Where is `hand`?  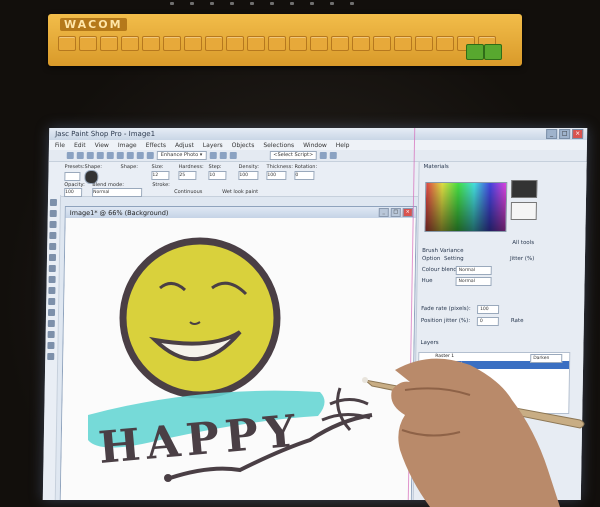 hand is located at coordinates (475, 432).